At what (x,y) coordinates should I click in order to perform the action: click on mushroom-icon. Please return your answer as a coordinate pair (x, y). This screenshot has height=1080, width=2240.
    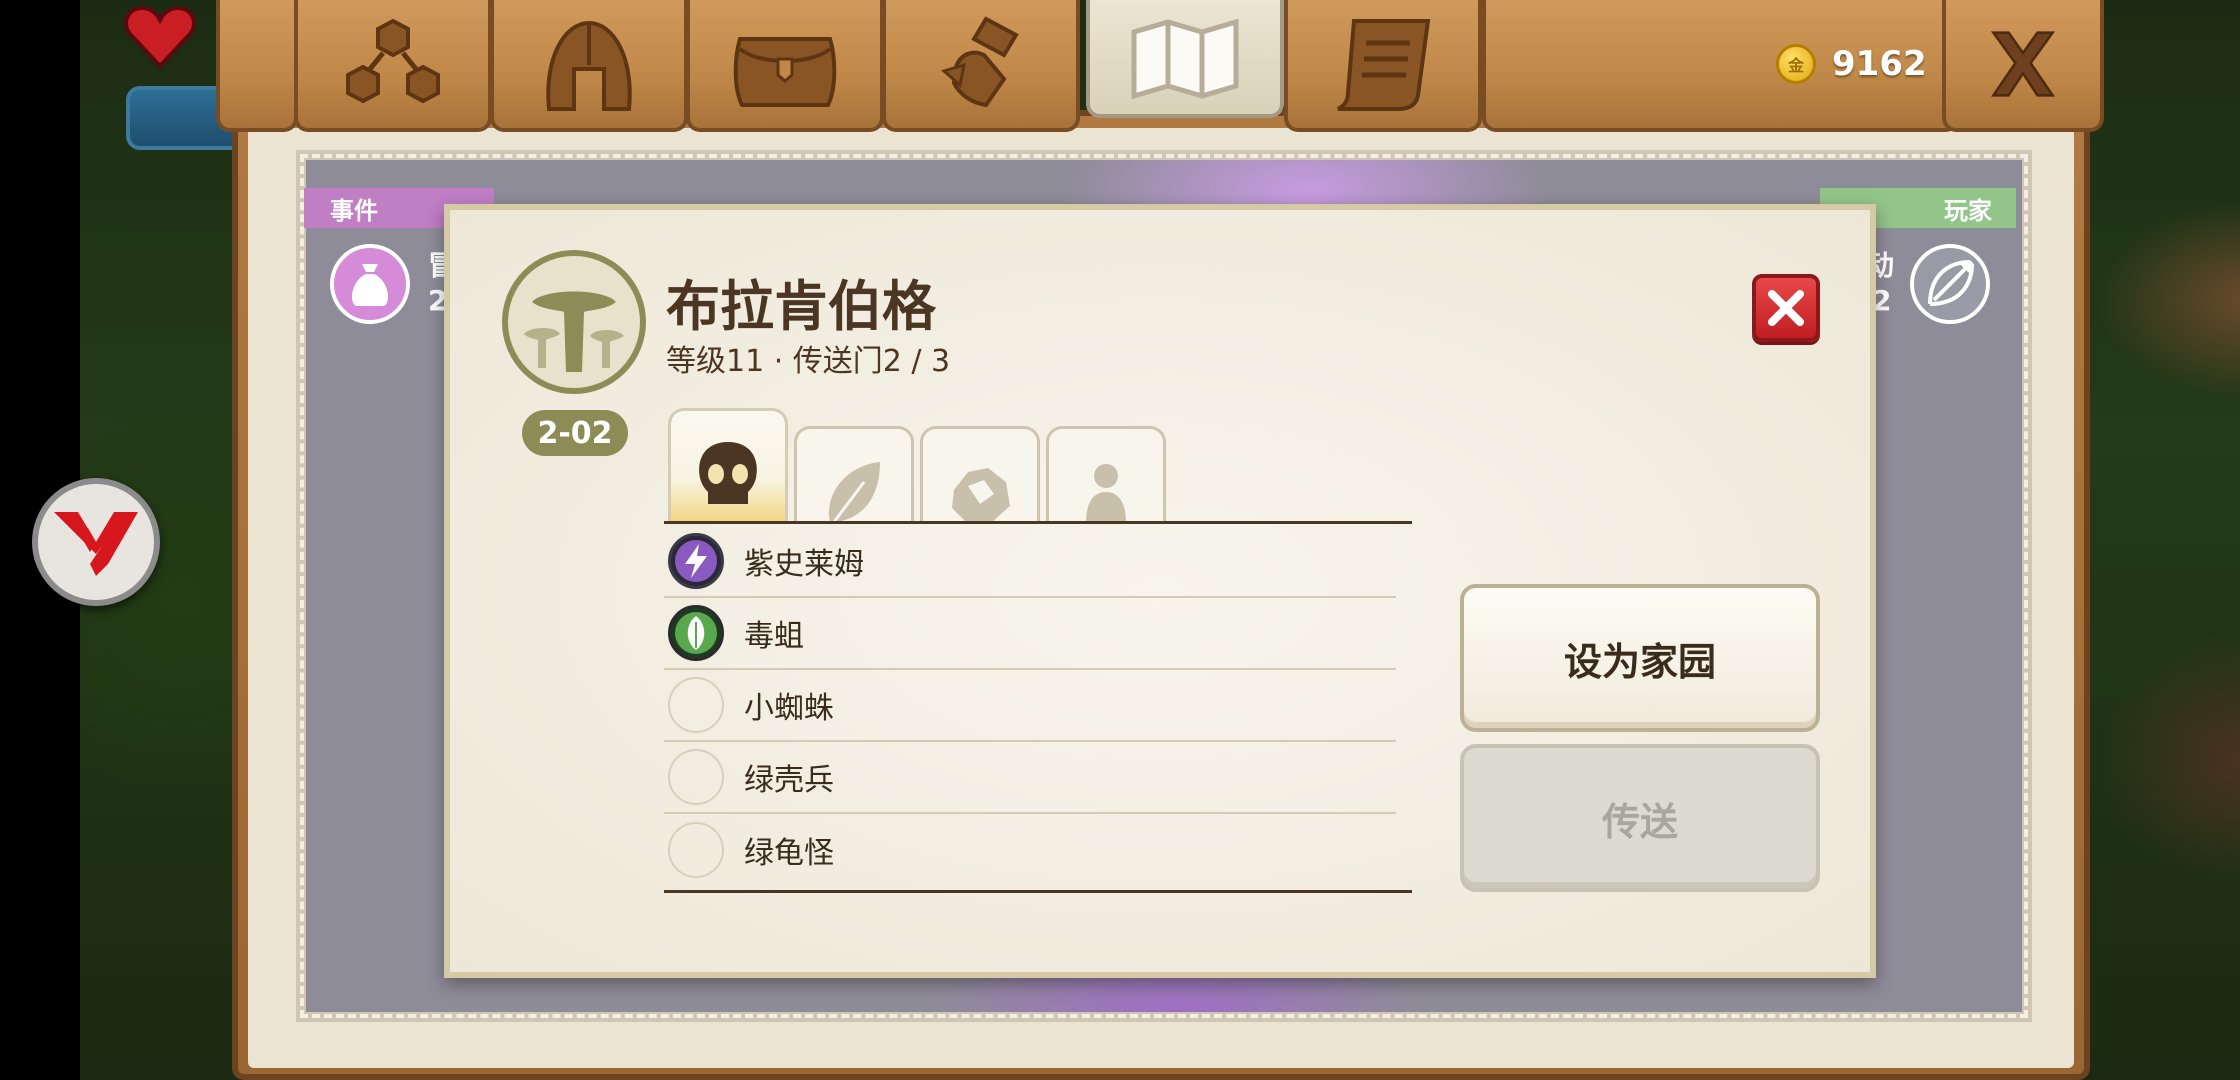
    Looking at the image, I should click on (574, 331).